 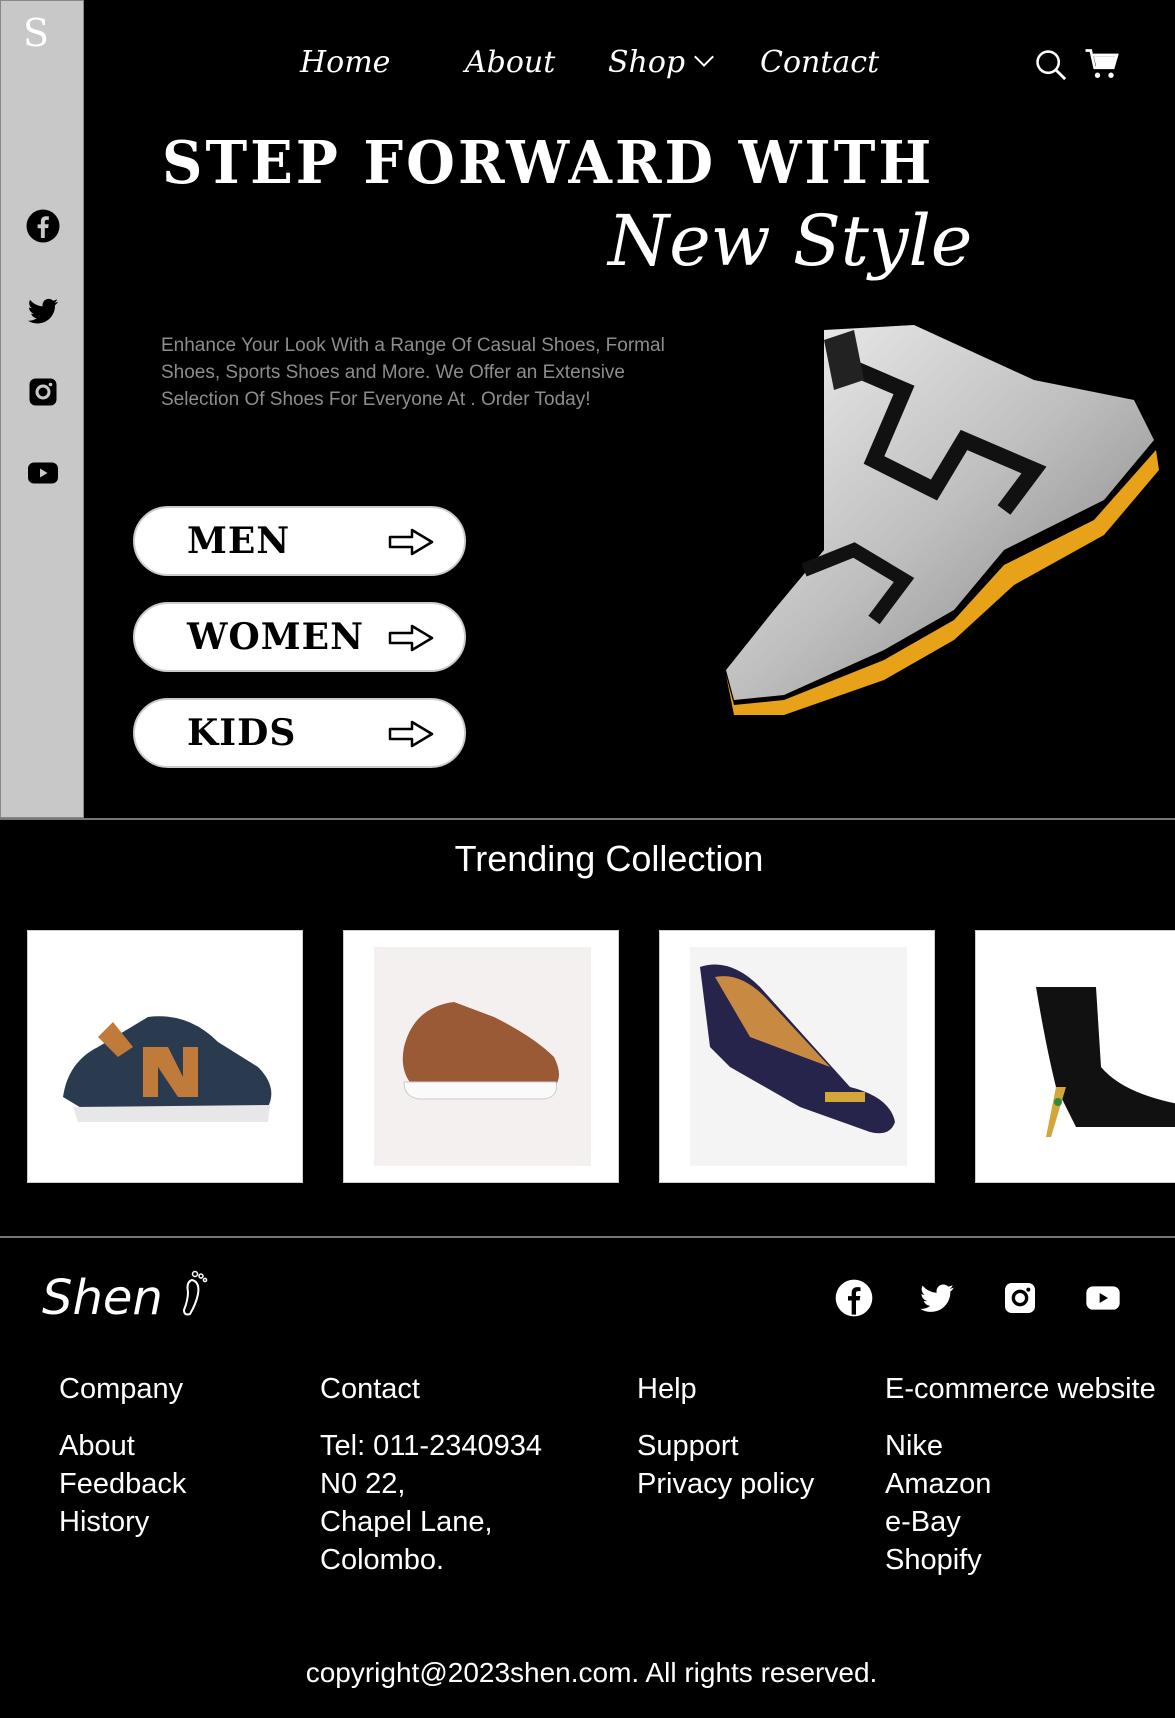 I want to click on footer-ecommerce-links: Nike Amazon e-Bay Shopify, so click(x=938, y=1503).